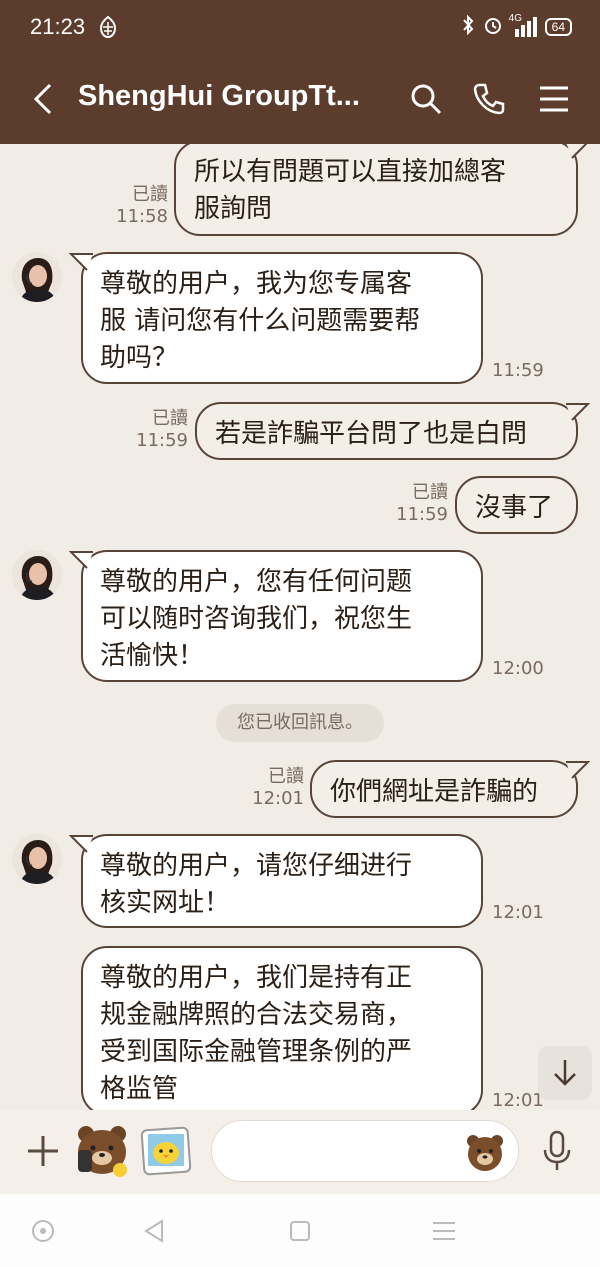 The image size is (600, 1267). I want to click on status-icons: 4G 64, so click(516, 26).